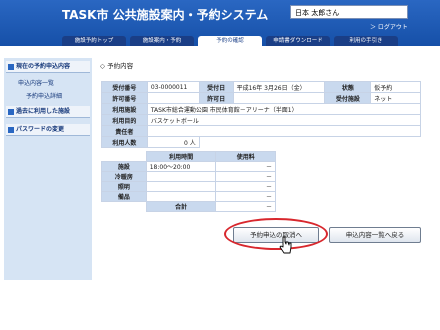  What do you see at coordinates (124, 196) in the screenshot?
I see `usage-row-label: 備品` at bounding box center [124, 196].